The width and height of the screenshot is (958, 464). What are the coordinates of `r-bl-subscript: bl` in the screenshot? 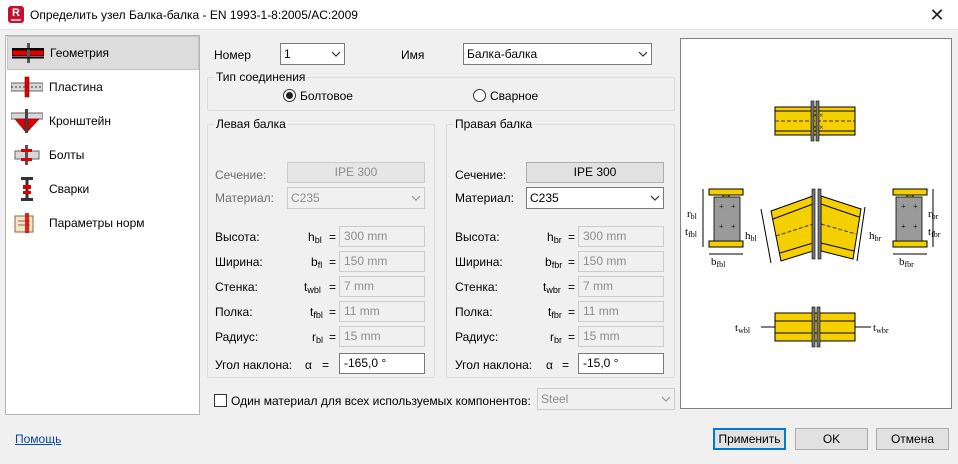 It's located at (694, 216).